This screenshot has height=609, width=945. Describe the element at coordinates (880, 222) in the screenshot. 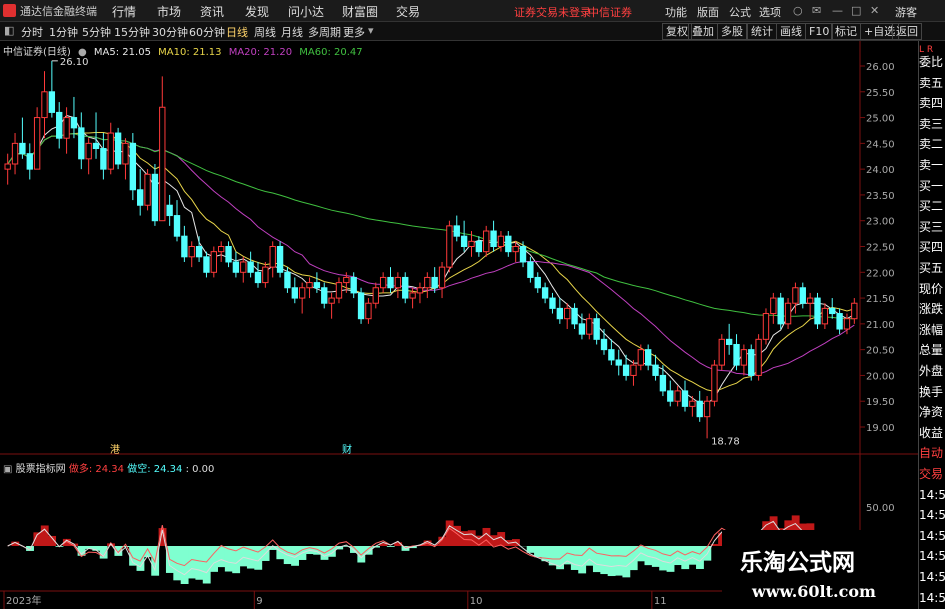

I see `price-tick-label: 23.00` at that location.